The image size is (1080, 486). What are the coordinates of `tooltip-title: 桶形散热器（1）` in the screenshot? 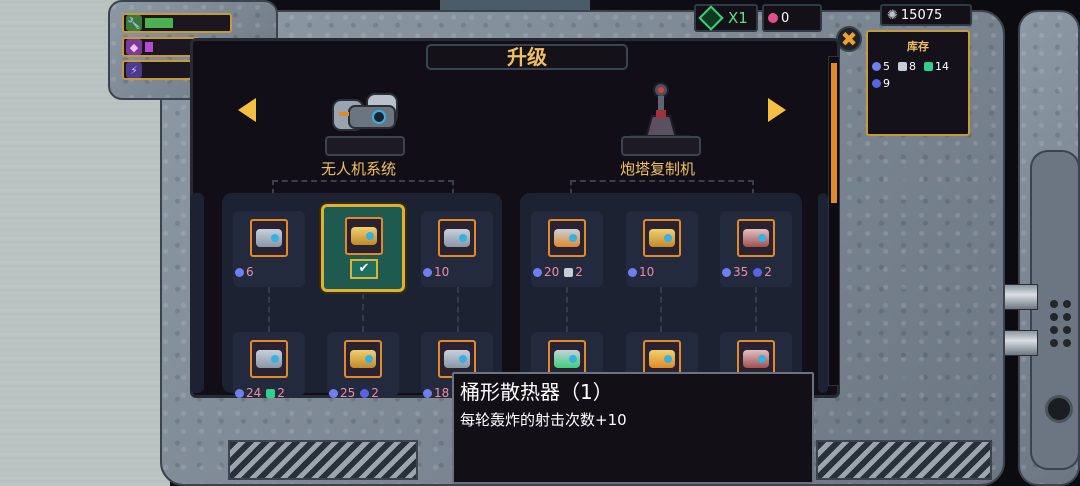 It's located at (536, 392).